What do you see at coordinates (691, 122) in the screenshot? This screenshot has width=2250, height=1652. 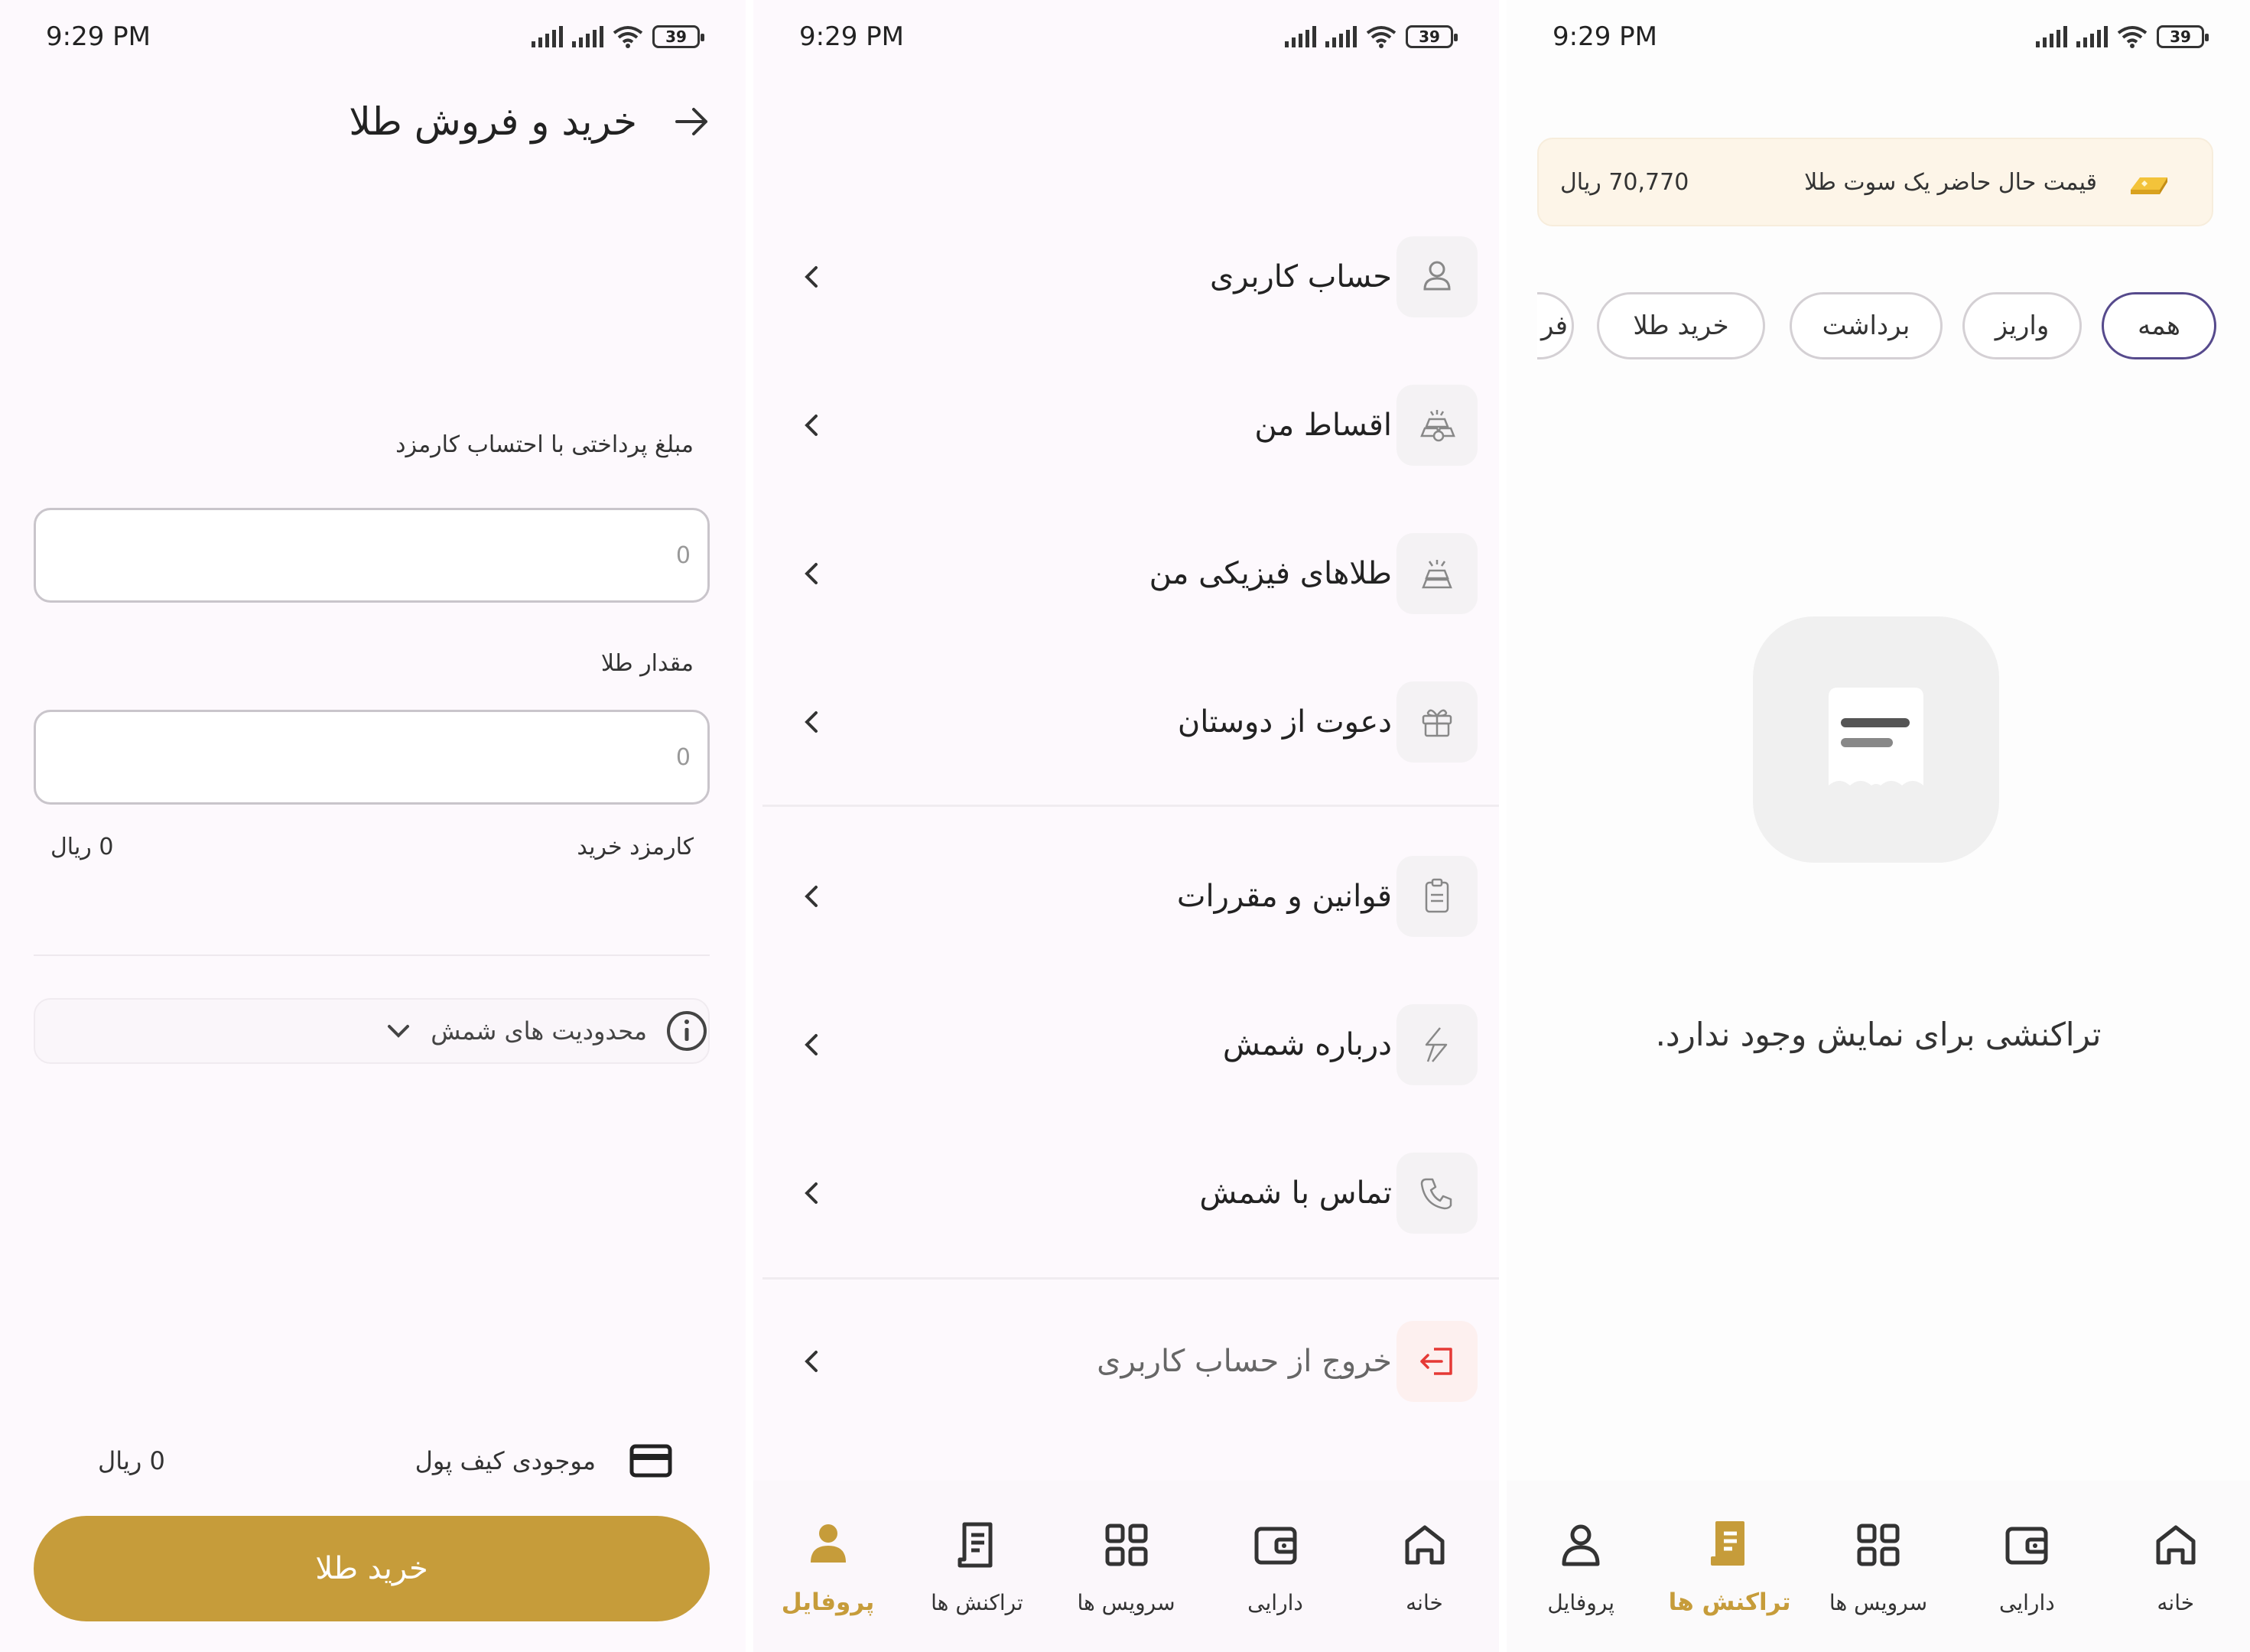 I see `back-arrow-icon` at bounding box center [691, 122].